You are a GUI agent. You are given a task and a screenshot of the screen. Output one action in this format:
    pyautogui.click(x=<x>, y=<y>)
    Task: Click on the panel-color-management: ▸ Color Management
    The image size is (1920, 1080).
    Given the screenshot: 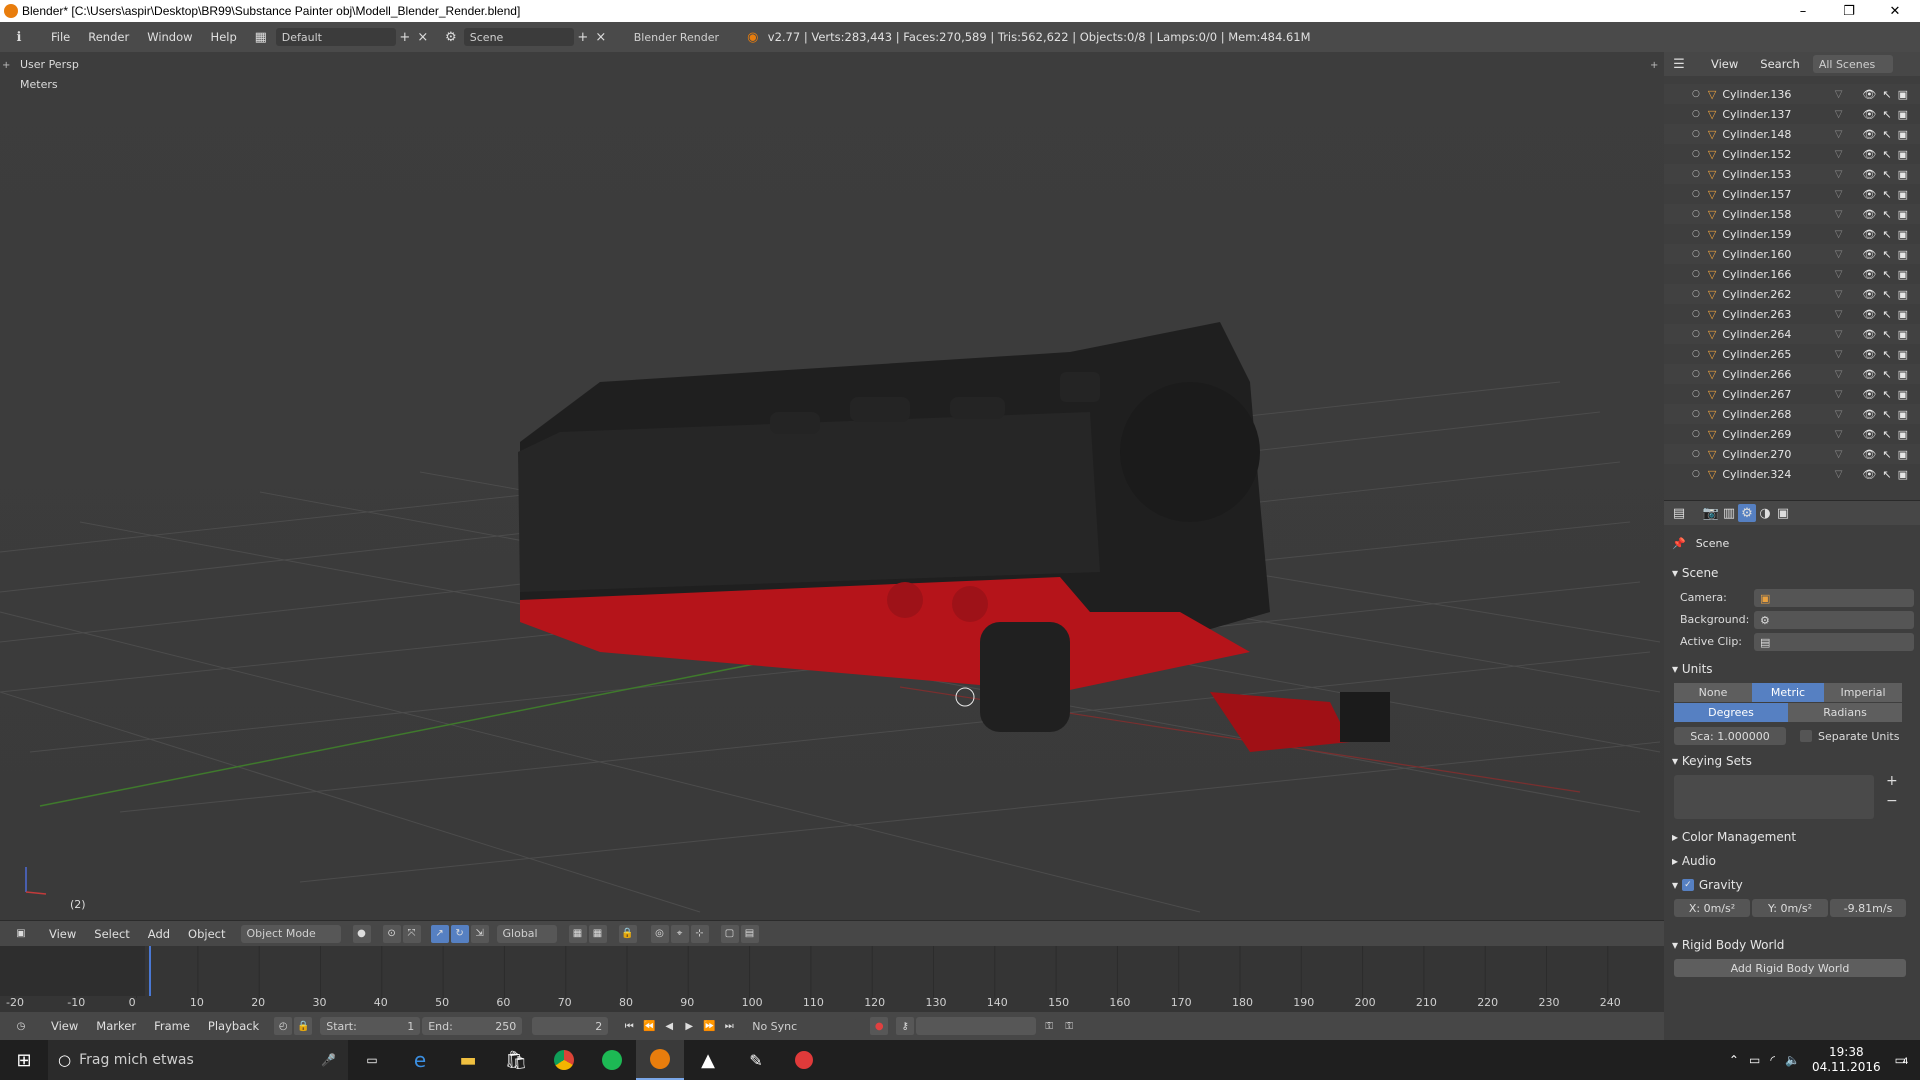 What is the action you would take?
    pyautogui.click(x=1792, y=837)
    